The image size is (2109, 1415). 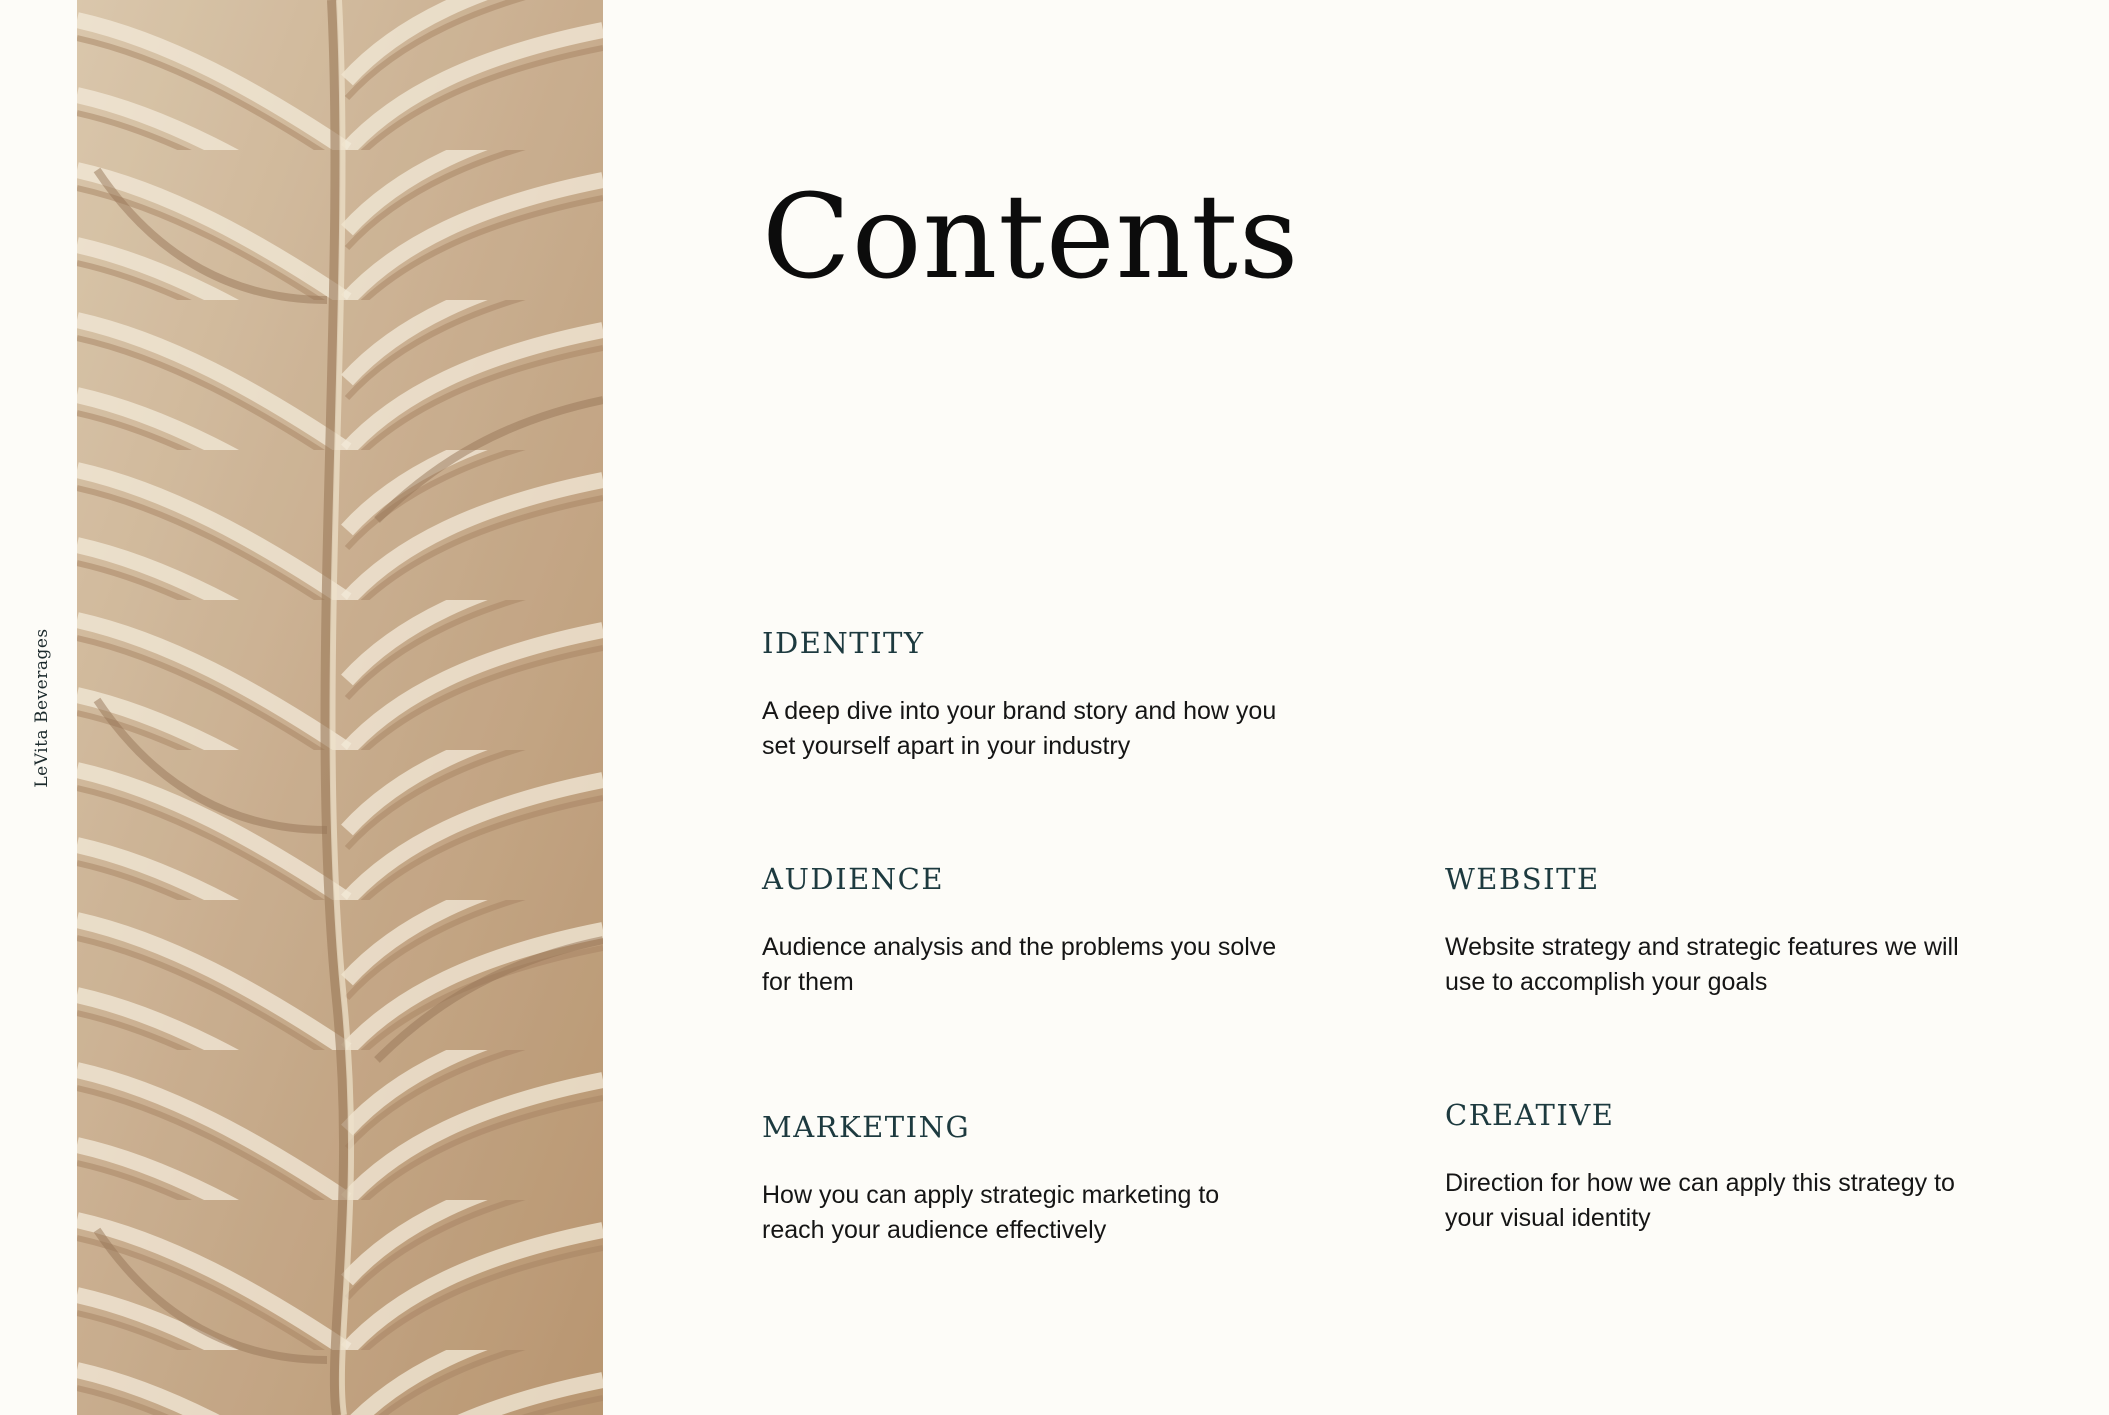 What do you see at coordinates (843, 643) in the screenshot?
I see `section-heading-identity: IDENTITY` at bounding box center [843, 643].